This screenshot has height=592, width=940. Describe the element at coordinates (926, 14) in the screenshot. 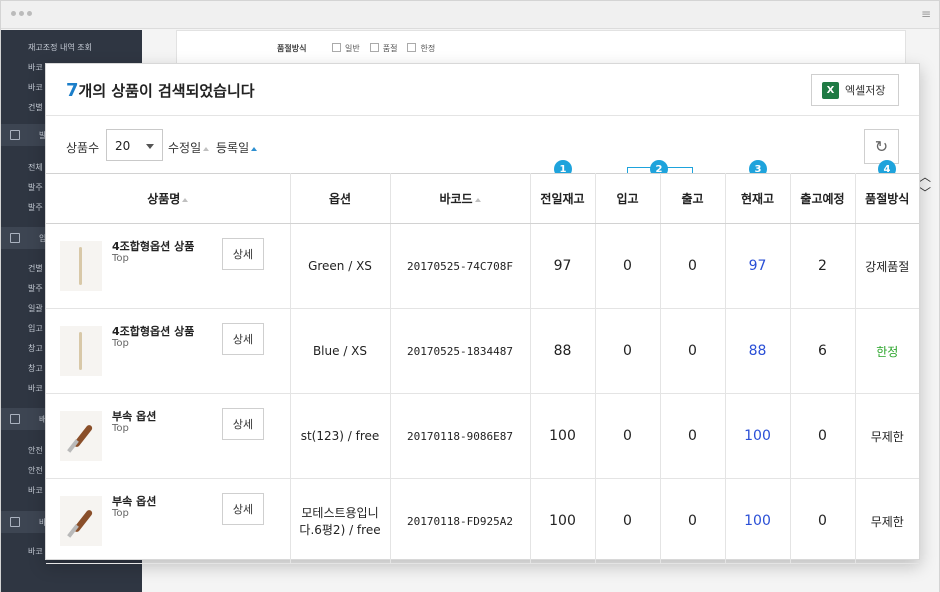

I see `hamburger-menu-icon: ≡` at that location.